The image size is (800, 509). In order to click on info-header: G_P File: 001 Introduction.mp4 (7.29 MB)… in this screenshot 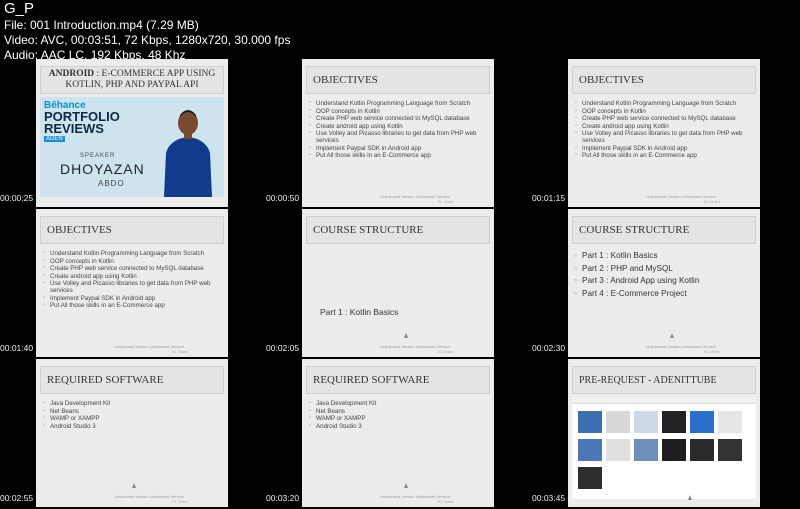, I will do `click(147, 31)`.